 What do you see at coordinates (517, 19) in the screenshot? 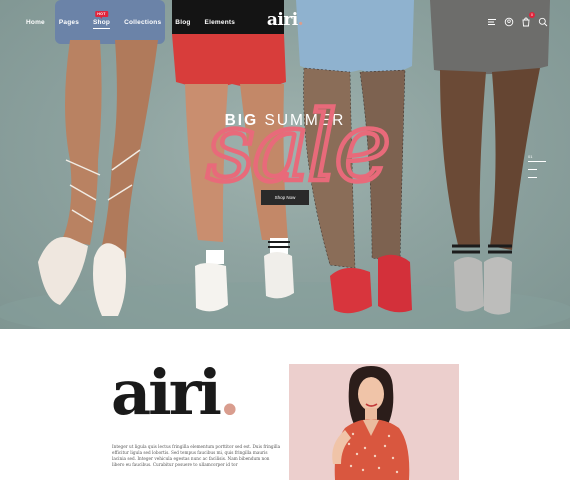
I see `nav-icons: 0` at bounding box center [517, 19].